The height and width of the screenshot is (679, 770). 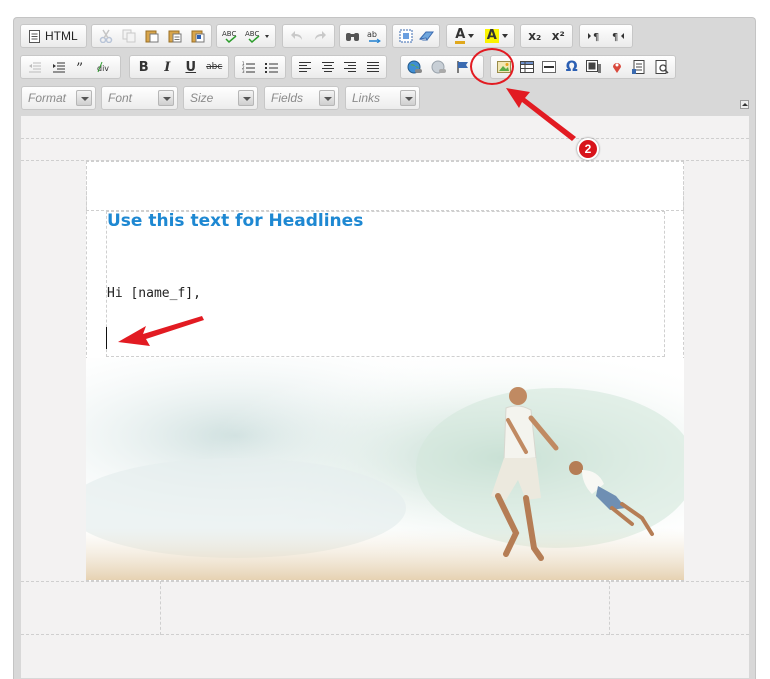 I want to click on italic-icon: I, so click(x=167, y=67).